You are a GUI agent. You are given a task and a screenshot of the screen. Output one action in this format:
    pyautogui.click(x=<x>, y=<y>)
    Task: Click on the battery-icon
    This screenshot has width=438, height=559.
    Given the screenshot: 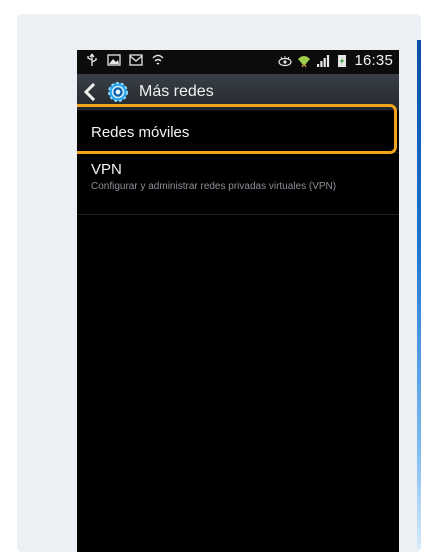 What is the action you would take?
    pyautogui.click(x=342, y=61)
    